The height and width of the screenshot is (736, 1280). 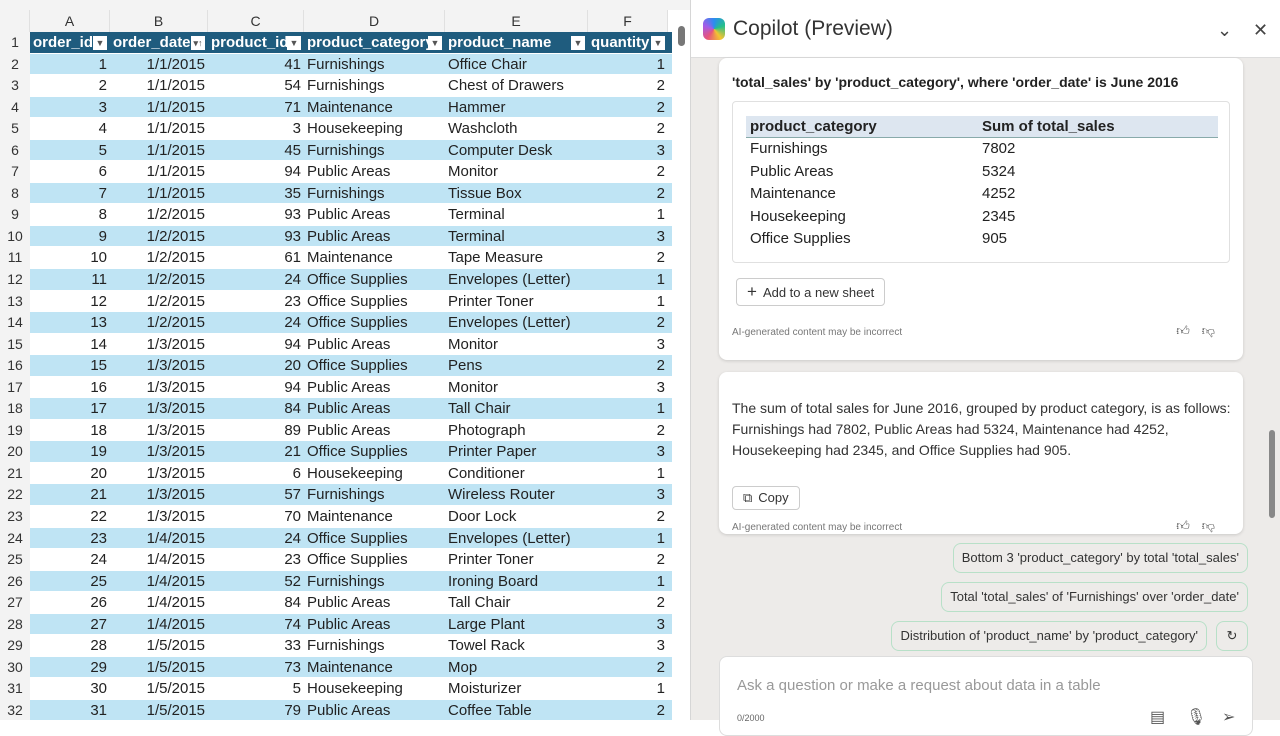 What do you see at coordinates (159, 43) in the screenshot?
I see `header-order-date: order_date ▾↑` at bounding box center [159, 43].